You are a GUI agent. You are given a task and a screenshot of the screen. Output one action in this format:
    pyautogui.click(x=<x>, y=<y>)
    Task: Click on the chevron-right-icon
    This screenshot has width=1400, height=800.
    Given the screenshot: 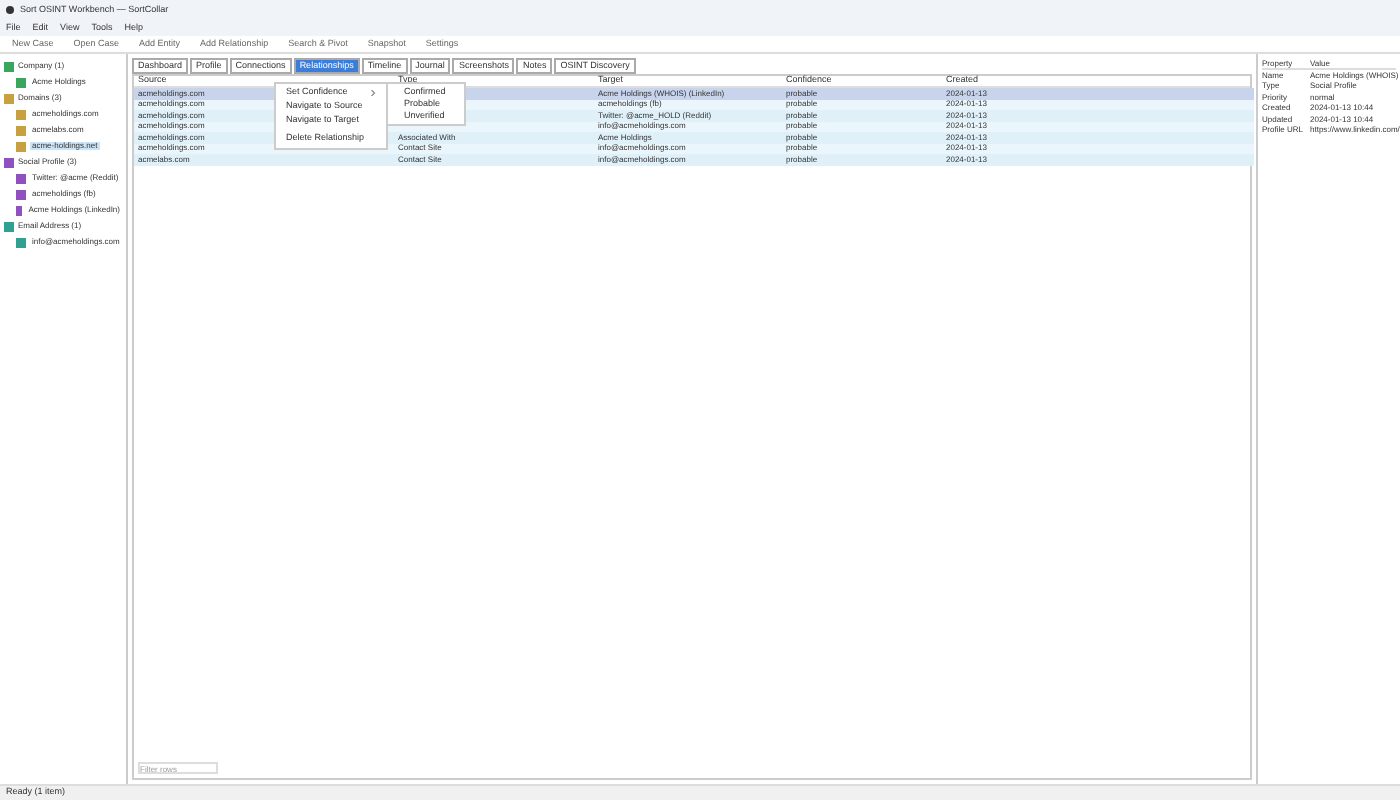 What is the action you would take?
    pyautogui.click(x=373, y=93)
    